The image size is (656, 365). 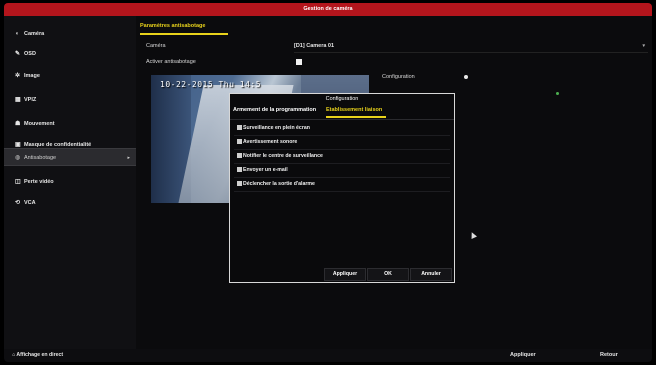 What do you see at coordinates (328, 9) in the screenshot?
I see `window-title: Gestion de caméra` at bounding box center [328, 9].